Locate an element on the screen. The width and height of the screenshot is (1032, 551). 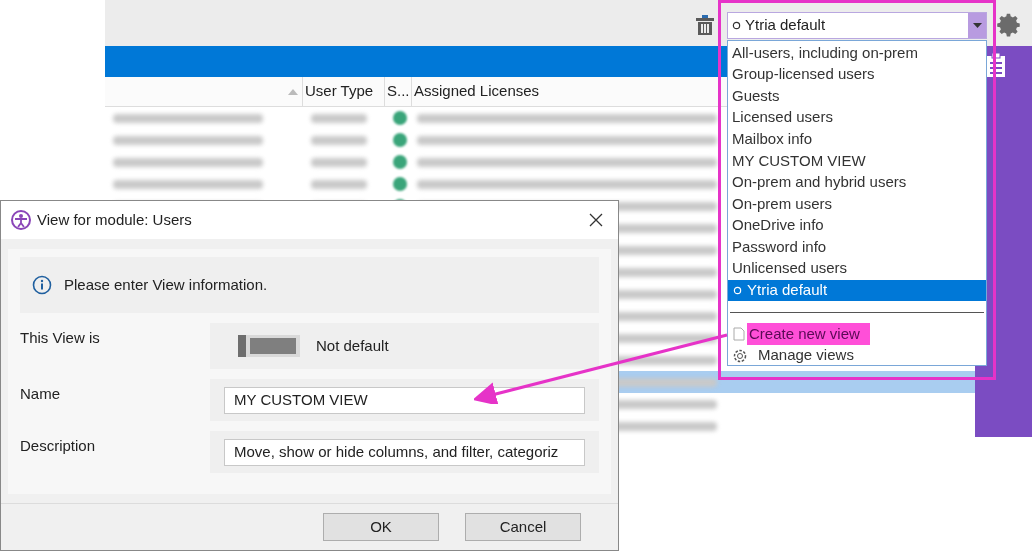
view-menu-item: OneDrive info is located at coordinates (857, 225).